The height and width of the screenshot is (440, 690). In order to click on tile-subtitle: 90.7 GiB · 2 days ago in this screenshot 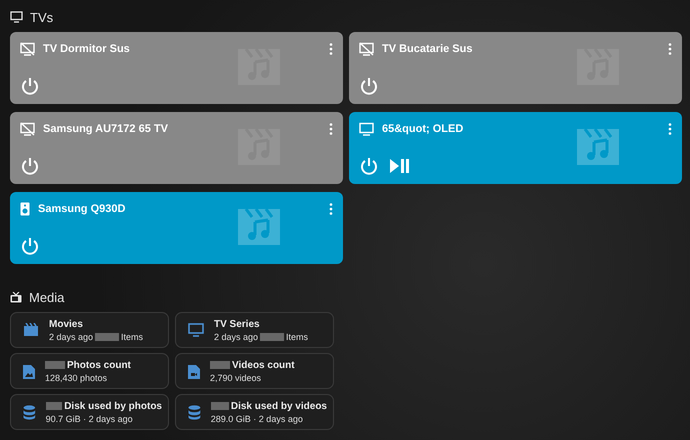, I will do `click(89, 419)`.